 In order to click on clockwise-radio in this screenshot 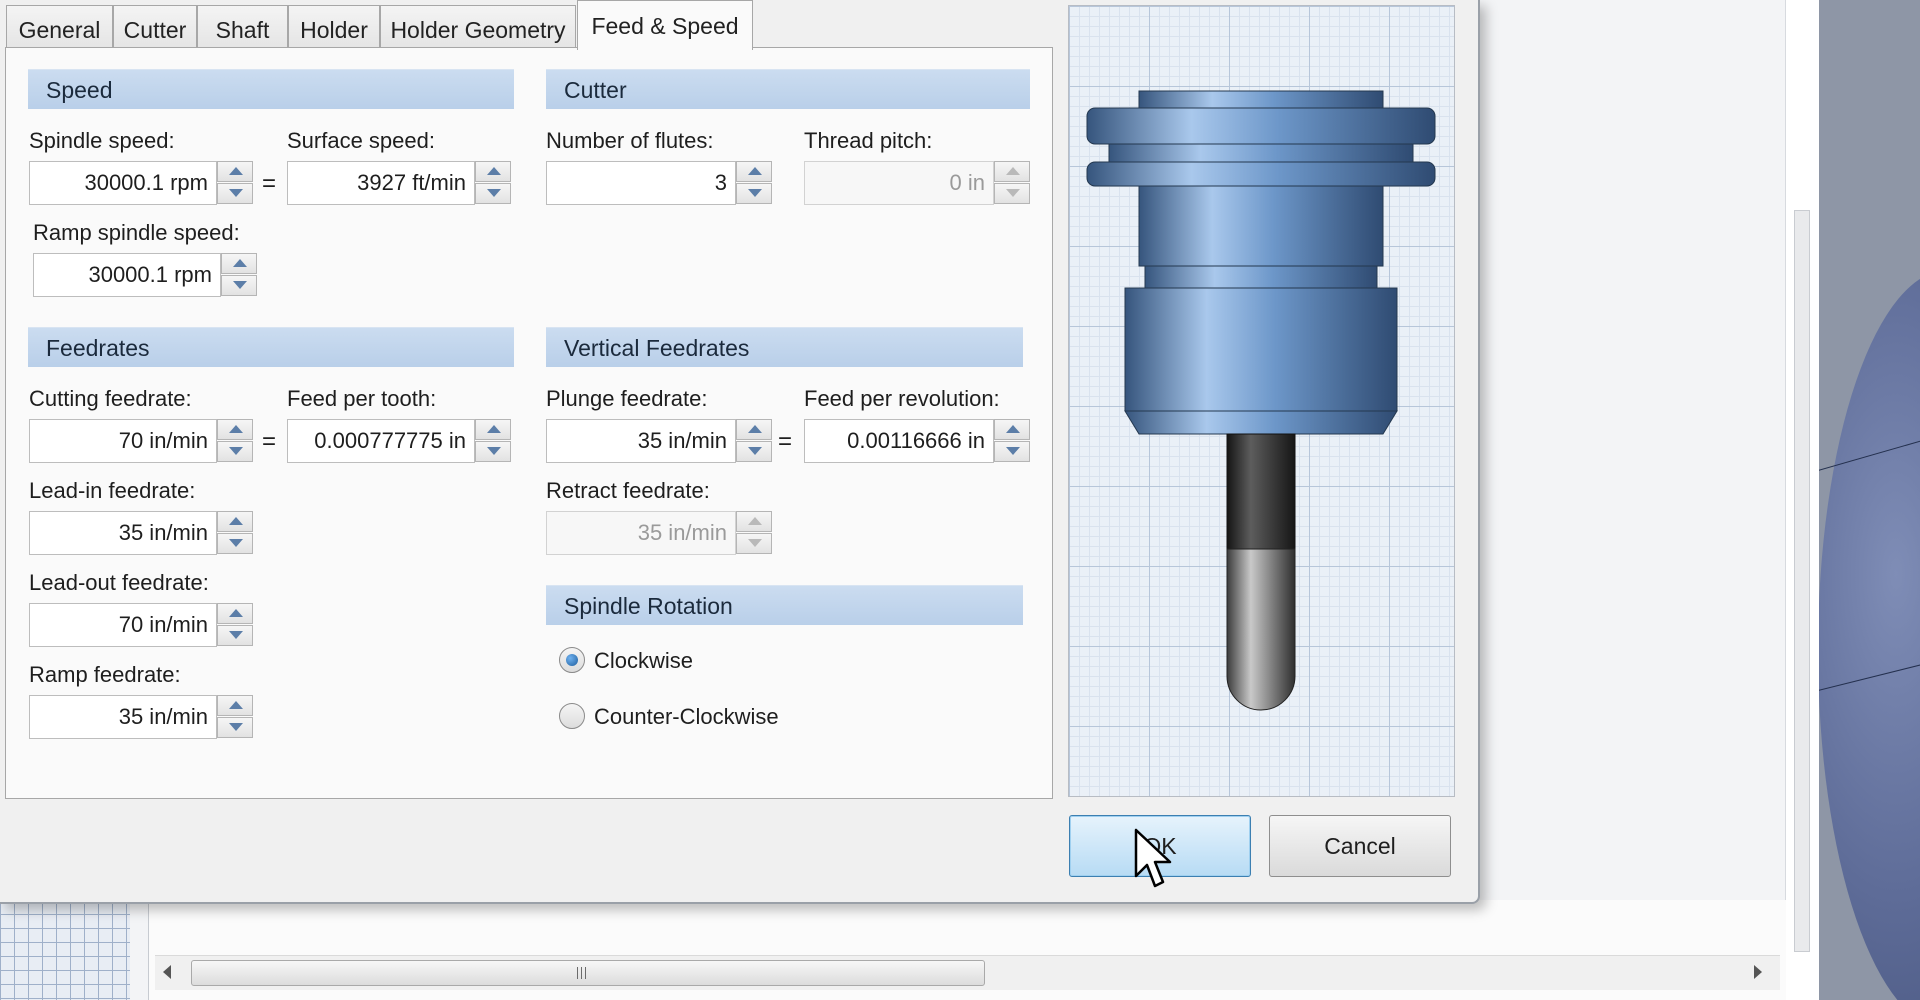, I will do `click(572, 660)`.